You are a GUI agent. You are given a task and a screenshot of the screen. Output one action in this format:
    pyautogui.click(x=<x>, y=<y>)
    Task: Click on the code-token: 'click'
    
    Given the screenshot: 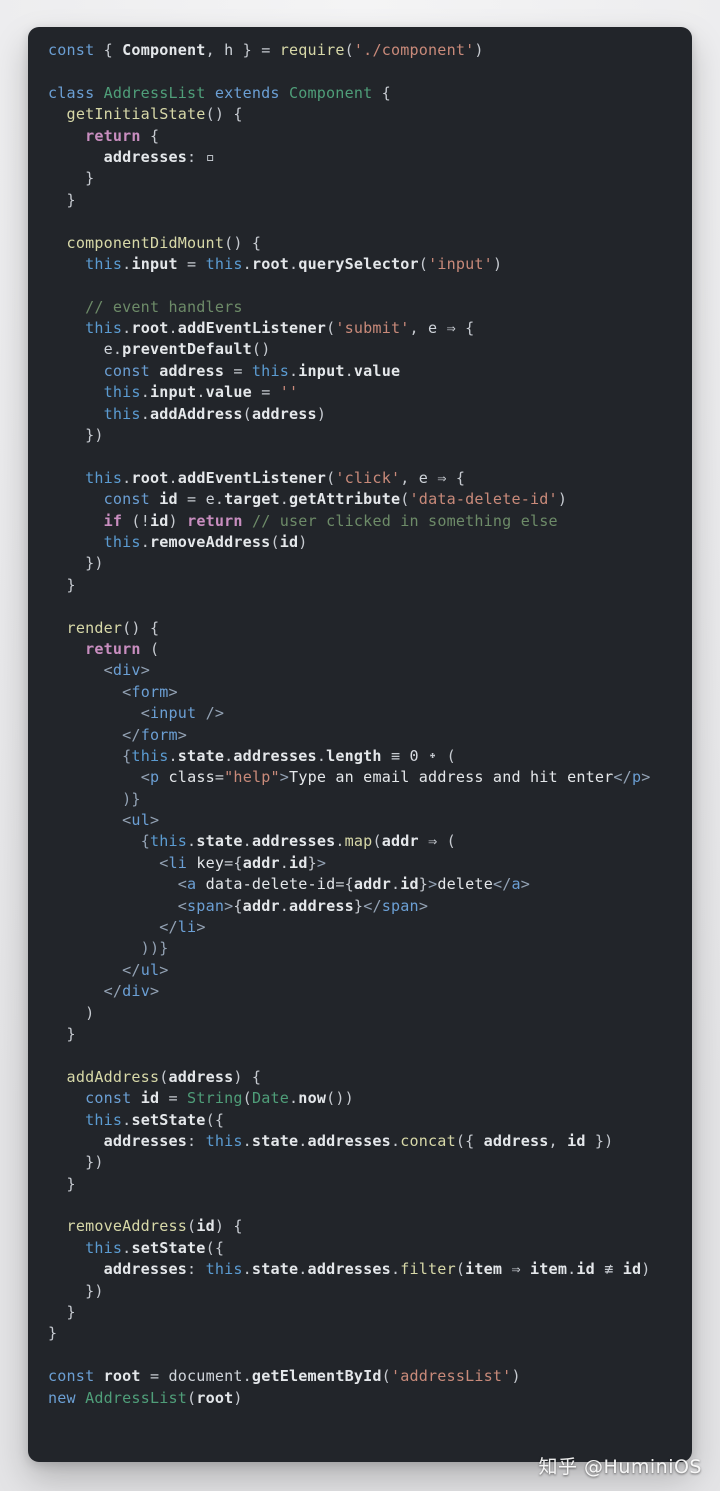 What is the action you would take?
    pyautogui.click(x=368, y=477)
    